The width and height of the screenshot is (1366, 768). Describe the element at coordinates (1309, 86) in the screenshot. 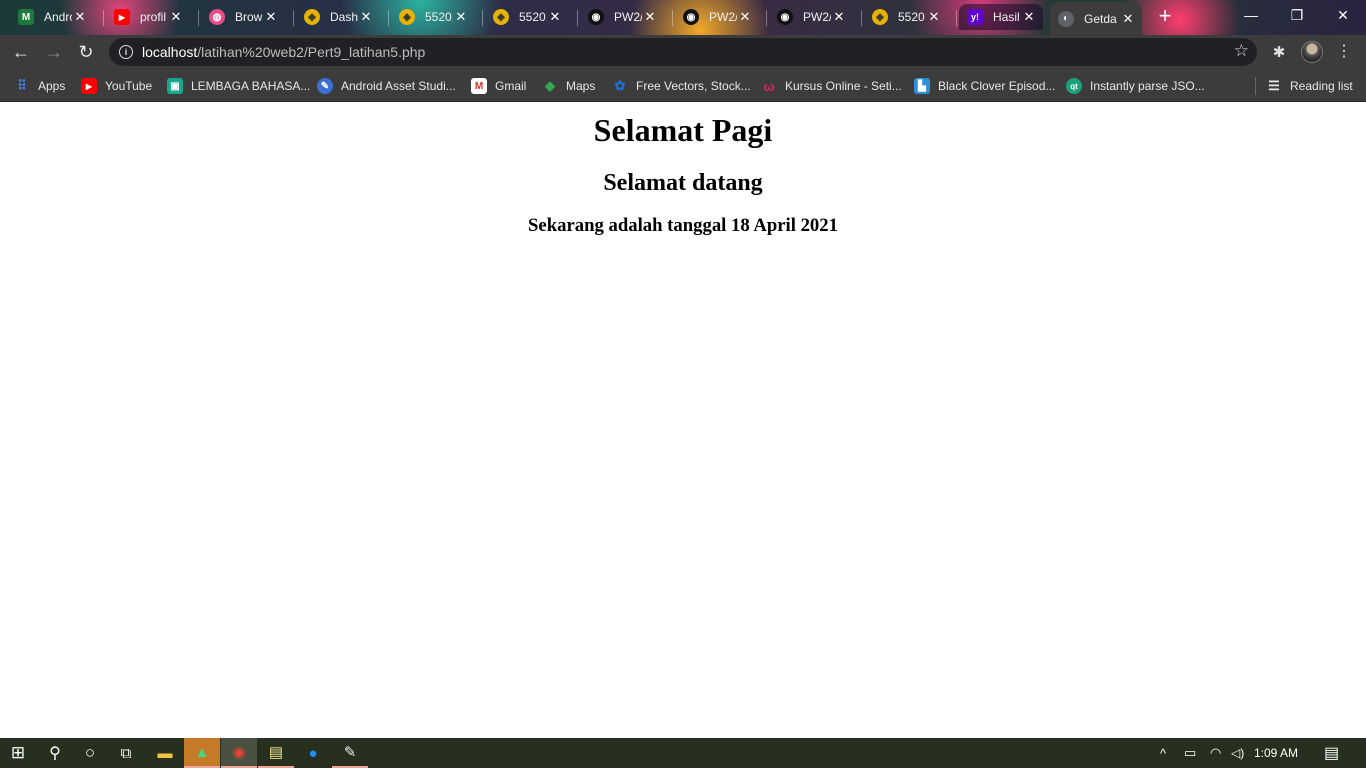

I see `reading-list-button: ☰ Reading list` at that location.